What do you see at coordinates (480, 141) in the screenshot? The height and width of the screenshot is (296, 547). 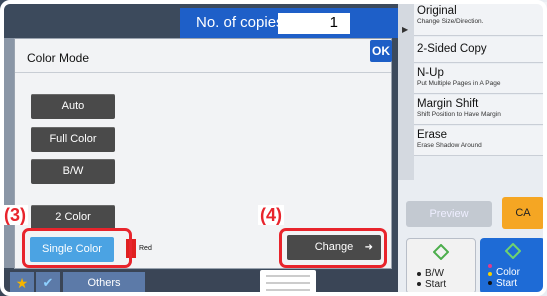 I see `erase-button: Erase Erase Shadow Around` at bounding box center [480, 141].